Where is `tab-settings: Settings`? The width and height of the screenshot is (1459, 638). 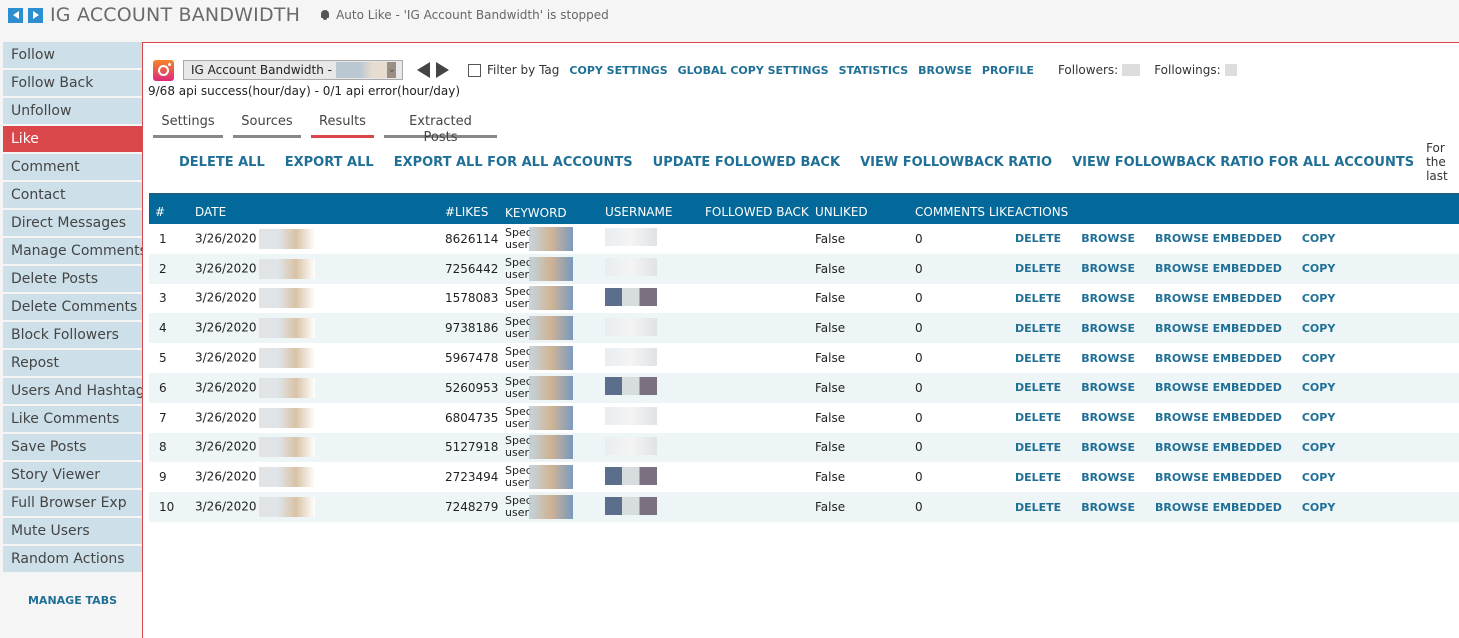 tab-settings: Settings is located at coordinates (188, 126).